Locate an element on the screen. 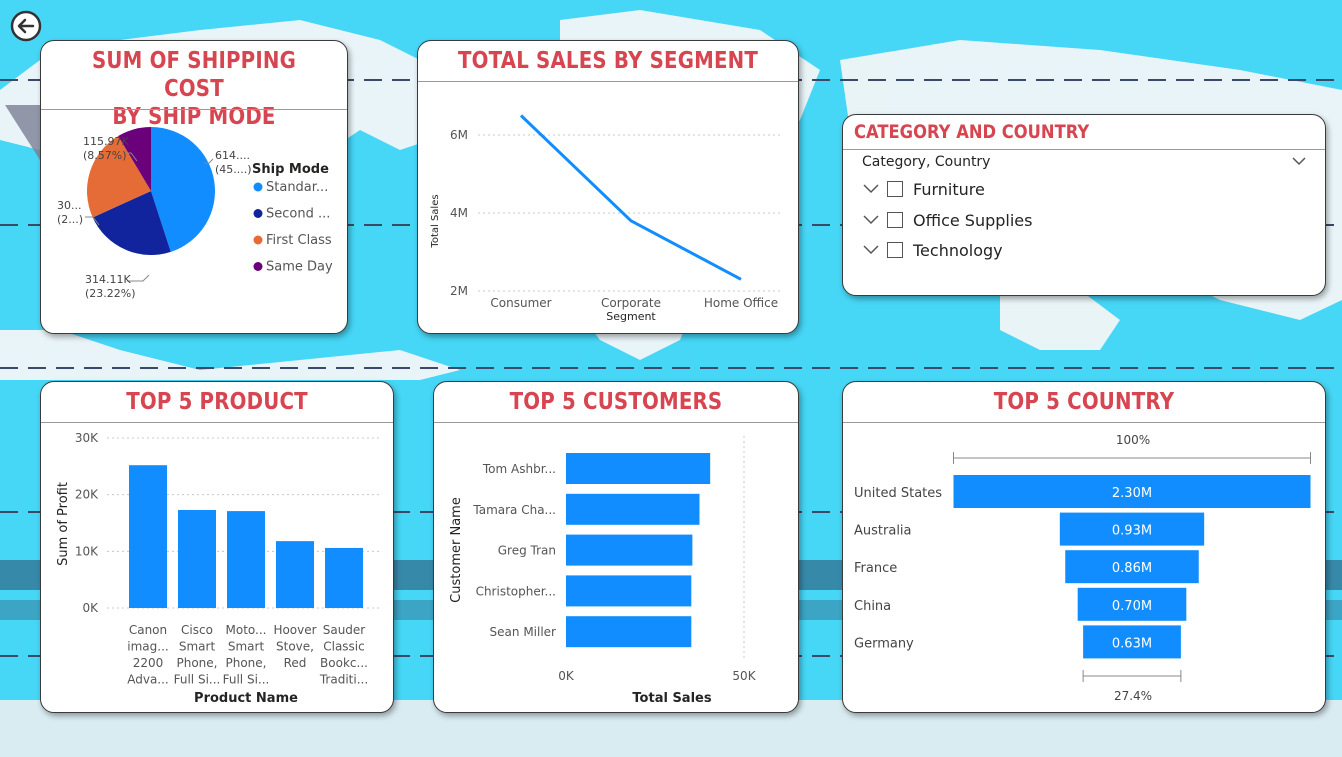 The height and width of the screenshot is (757, 1342). product-y-axis-title: Sum of Profit is located at coordinates (63, 524).